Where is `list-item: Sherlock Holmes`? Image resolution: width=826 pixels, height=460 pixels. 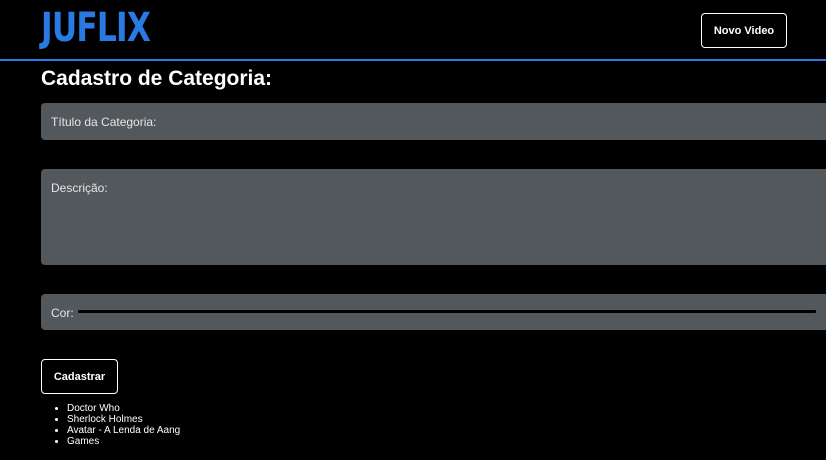 list-item: Sherlock Holmes is located at coordinates (123, 419).